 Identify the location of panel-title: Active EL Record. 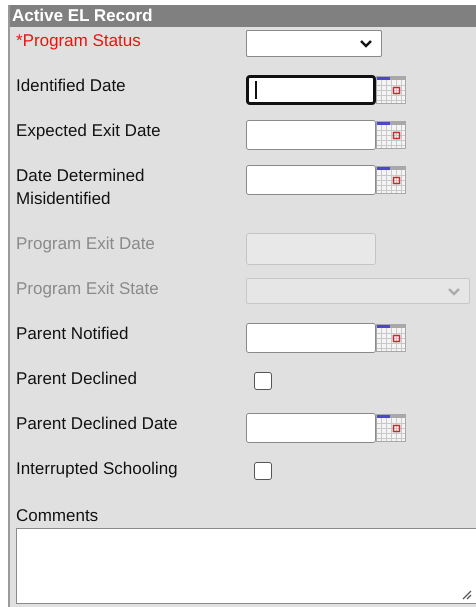
(243, 16).